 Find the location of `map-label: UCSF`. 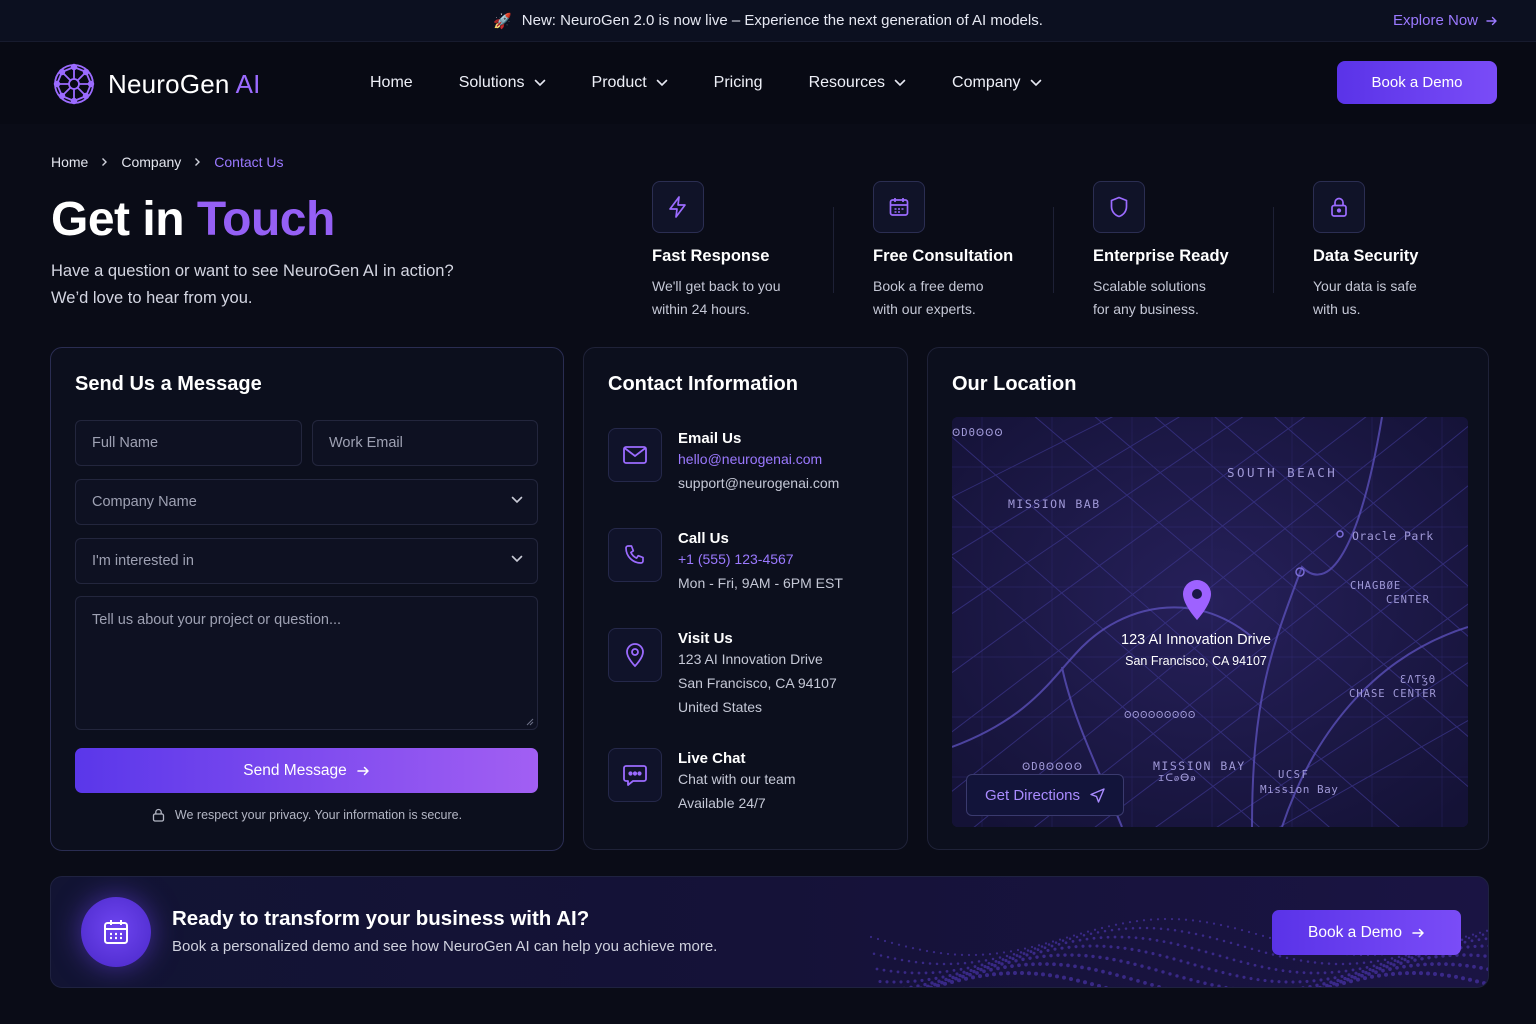

map-label: UCSF is located at coordinates (1294, 775).